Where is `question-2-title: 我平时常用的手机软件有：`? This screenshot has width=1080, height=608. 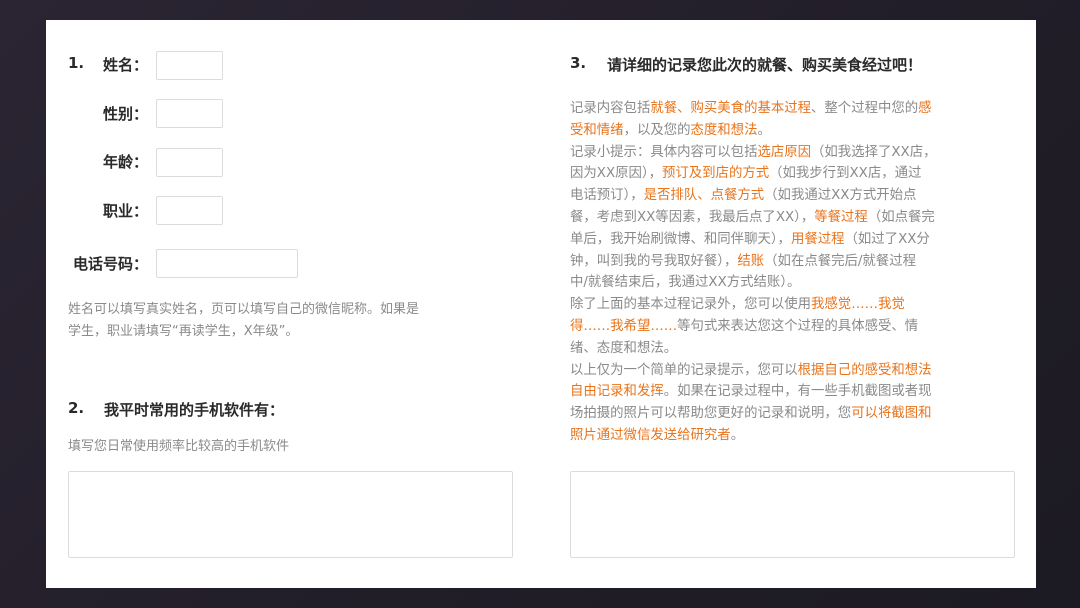 question-2-title: 我平时常用的手机软件有： is located at coordinates (194, 410).